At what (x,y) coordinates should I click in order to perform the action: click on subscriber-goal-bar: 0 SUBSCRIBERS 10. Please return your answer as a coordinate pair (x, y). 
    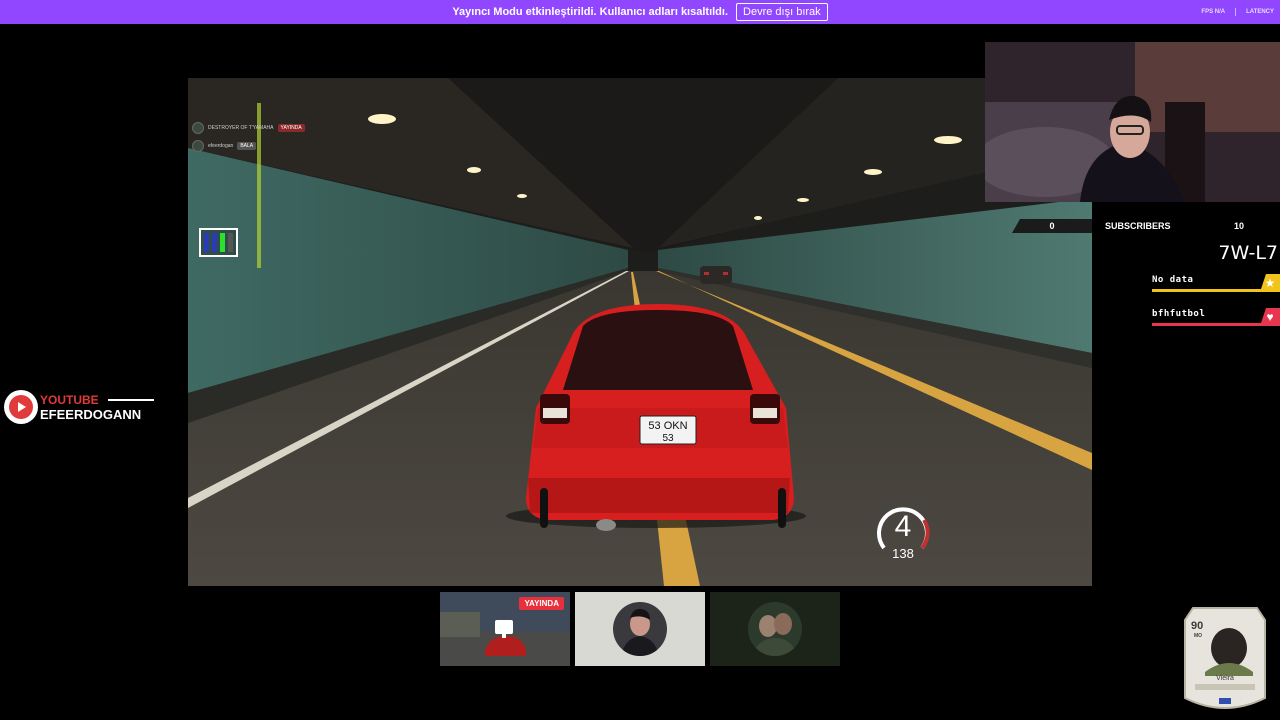
    Looking at the image, I should click on (1146, 226).